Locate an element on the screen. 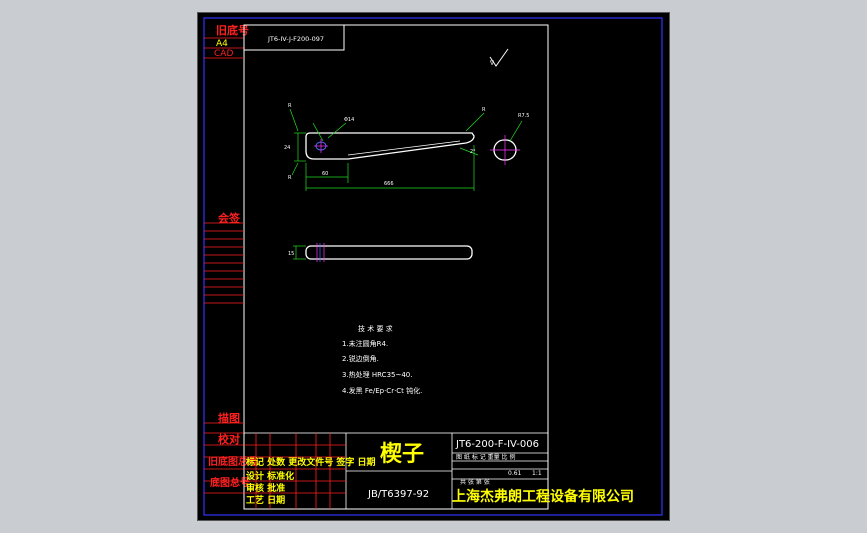  part-side-view is located at coordinates (383, 252).